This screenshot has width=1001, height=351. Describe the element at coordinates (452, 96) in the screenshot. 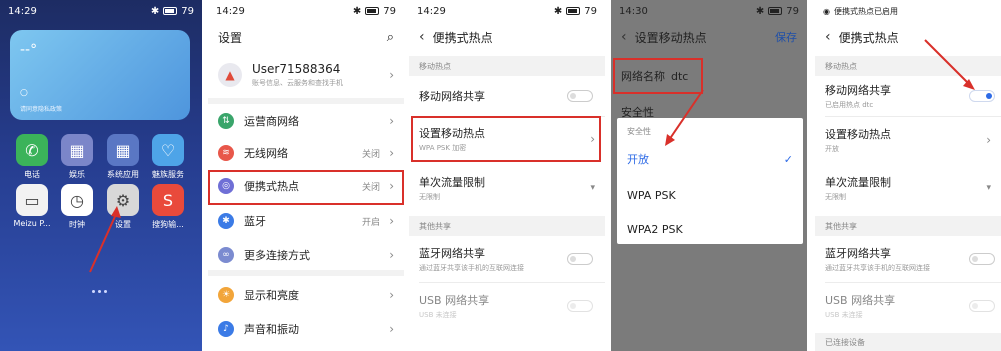

I see `mobile-share-label: 移动网络共享` at that location.